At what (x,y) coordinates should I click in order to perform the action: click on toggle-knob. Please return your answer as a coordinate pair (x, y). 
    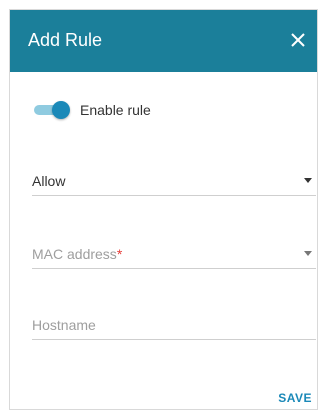
    Looking at the image, I should click on (61, 110).